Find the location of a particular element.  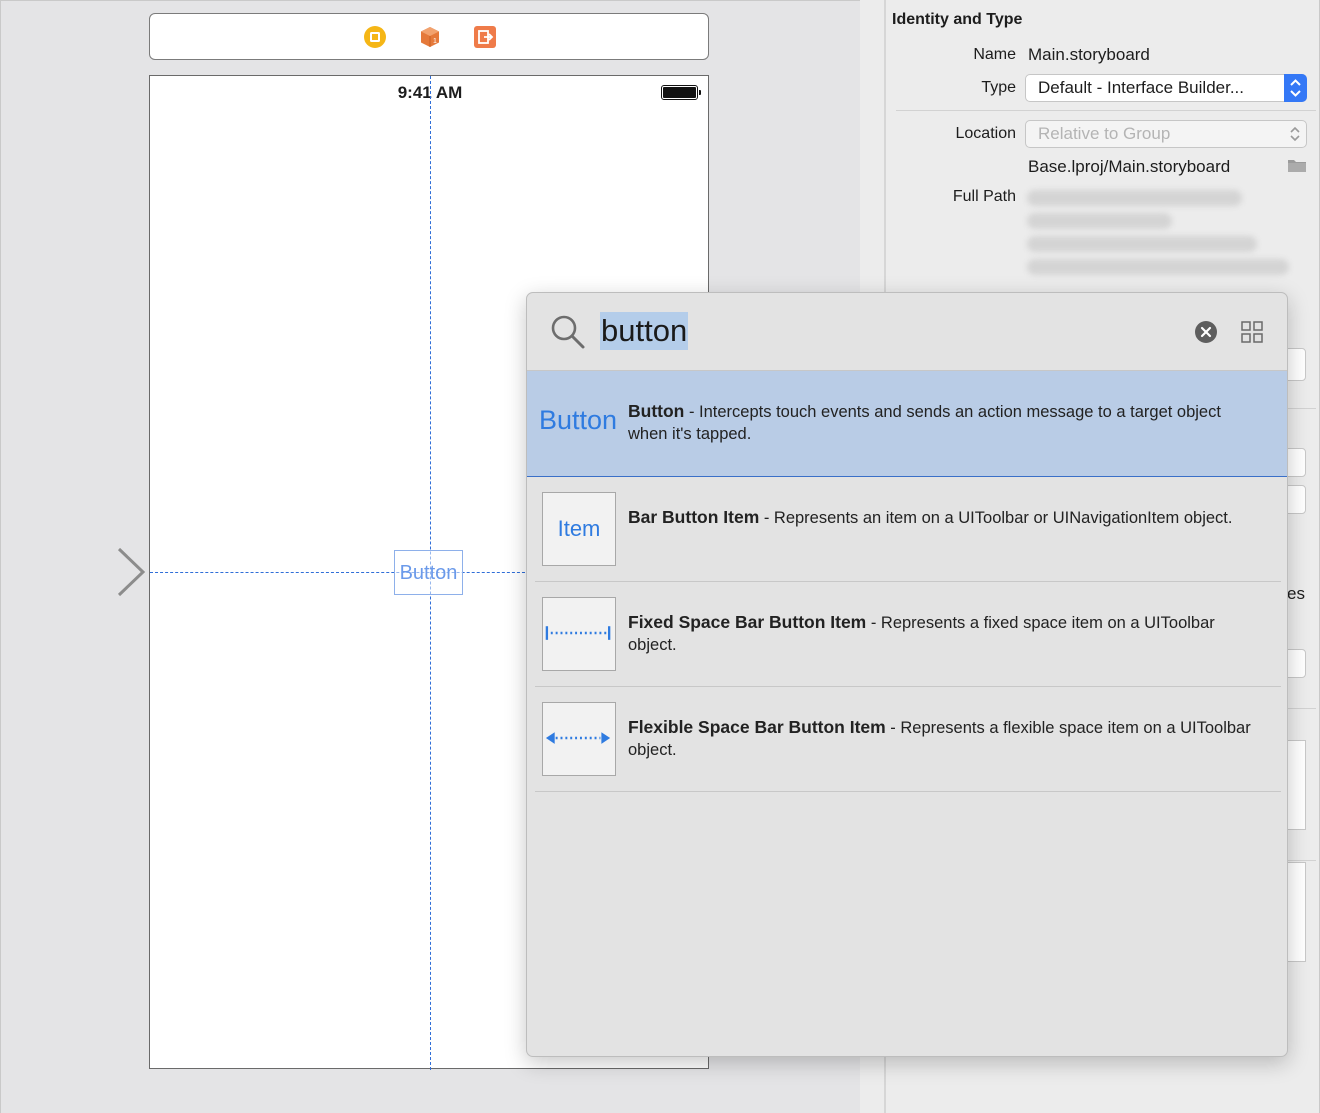

location-popup: Relative to Group is located at coordinates (1166, 134).